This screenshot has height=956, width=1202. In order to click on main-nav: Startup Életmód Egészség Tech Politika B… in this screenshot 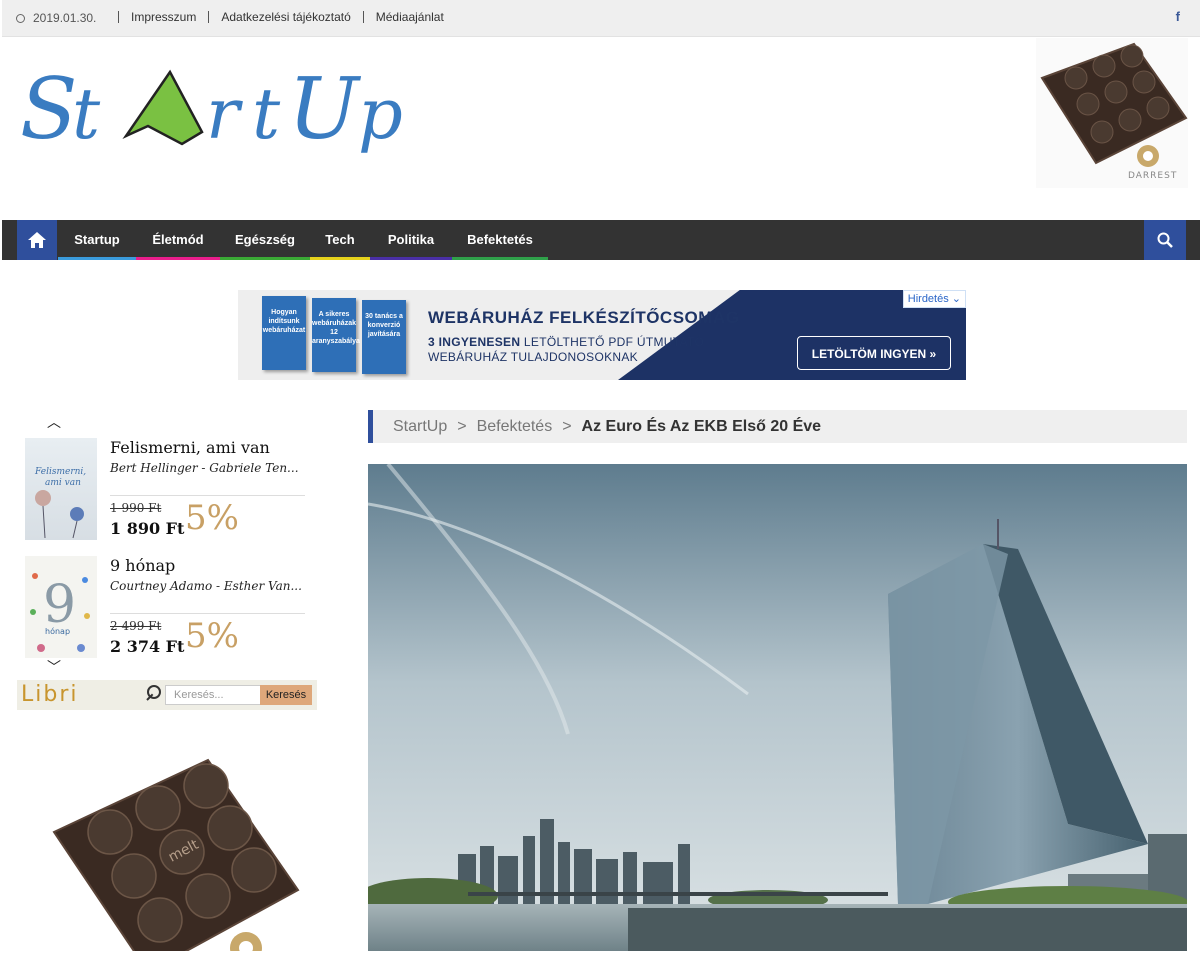, I will do `click(601, 240)`.